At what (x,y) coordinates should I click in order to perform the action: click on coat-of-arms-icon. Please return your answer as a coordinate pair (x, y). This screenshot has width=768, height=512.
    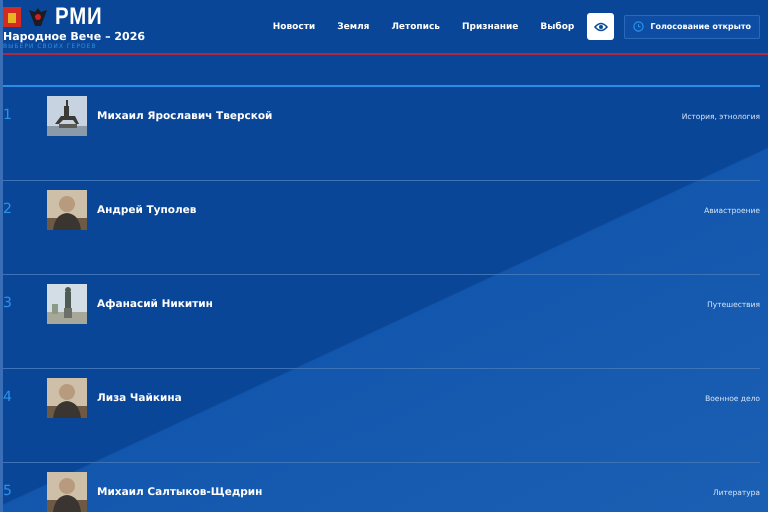
    Looking at the image, I should click on (12, 17).